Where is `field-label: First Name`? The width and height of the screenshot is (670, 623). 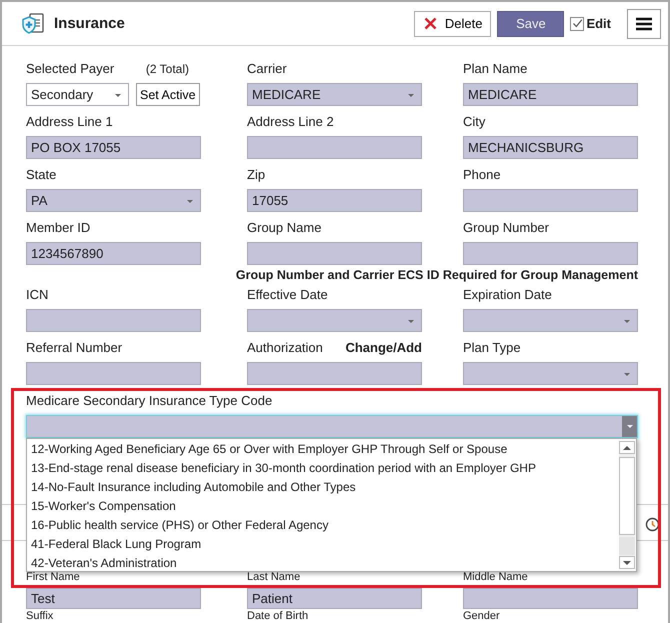
field-label: First Name is located at coordinates (53, 577).